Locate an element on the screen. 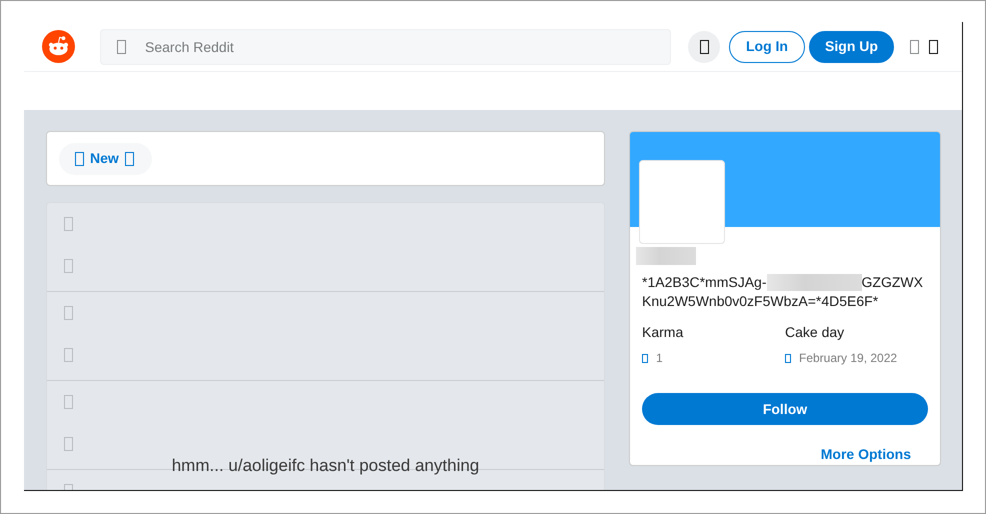 The height and width of the screenshot is (514, 986). cake-icon is located at coordinates (788, 358).